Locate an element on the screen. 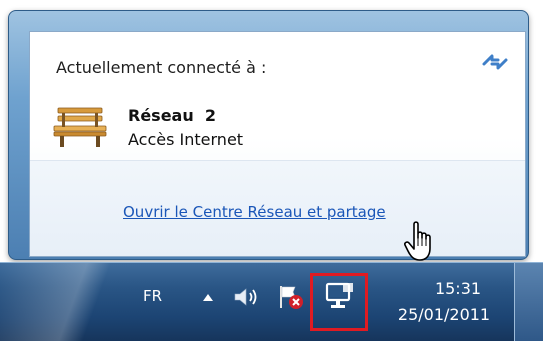  flag-error-icon is located at coordinates (291, 297).